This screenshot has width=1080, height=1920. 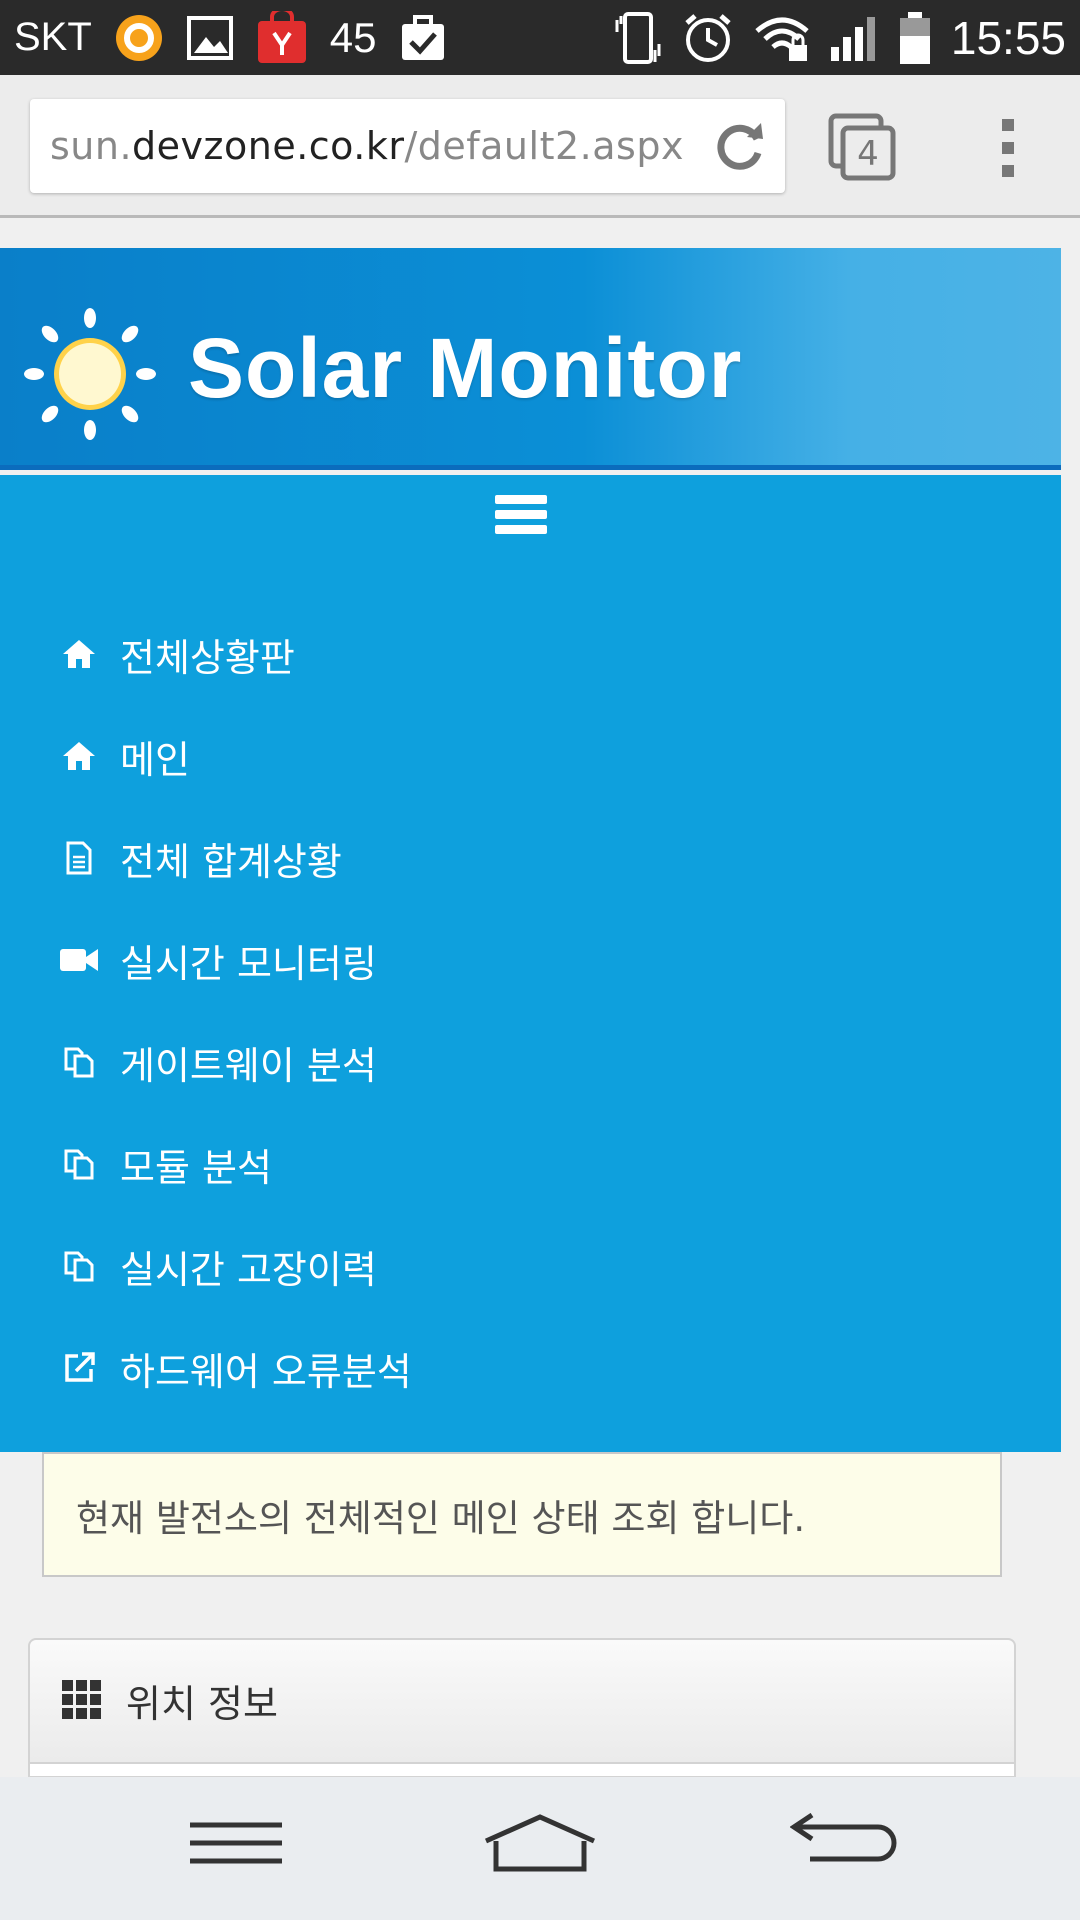 I want to click on url-text: sun.devzone.co.kr/default2.aspx, so click(x=367, y=146).